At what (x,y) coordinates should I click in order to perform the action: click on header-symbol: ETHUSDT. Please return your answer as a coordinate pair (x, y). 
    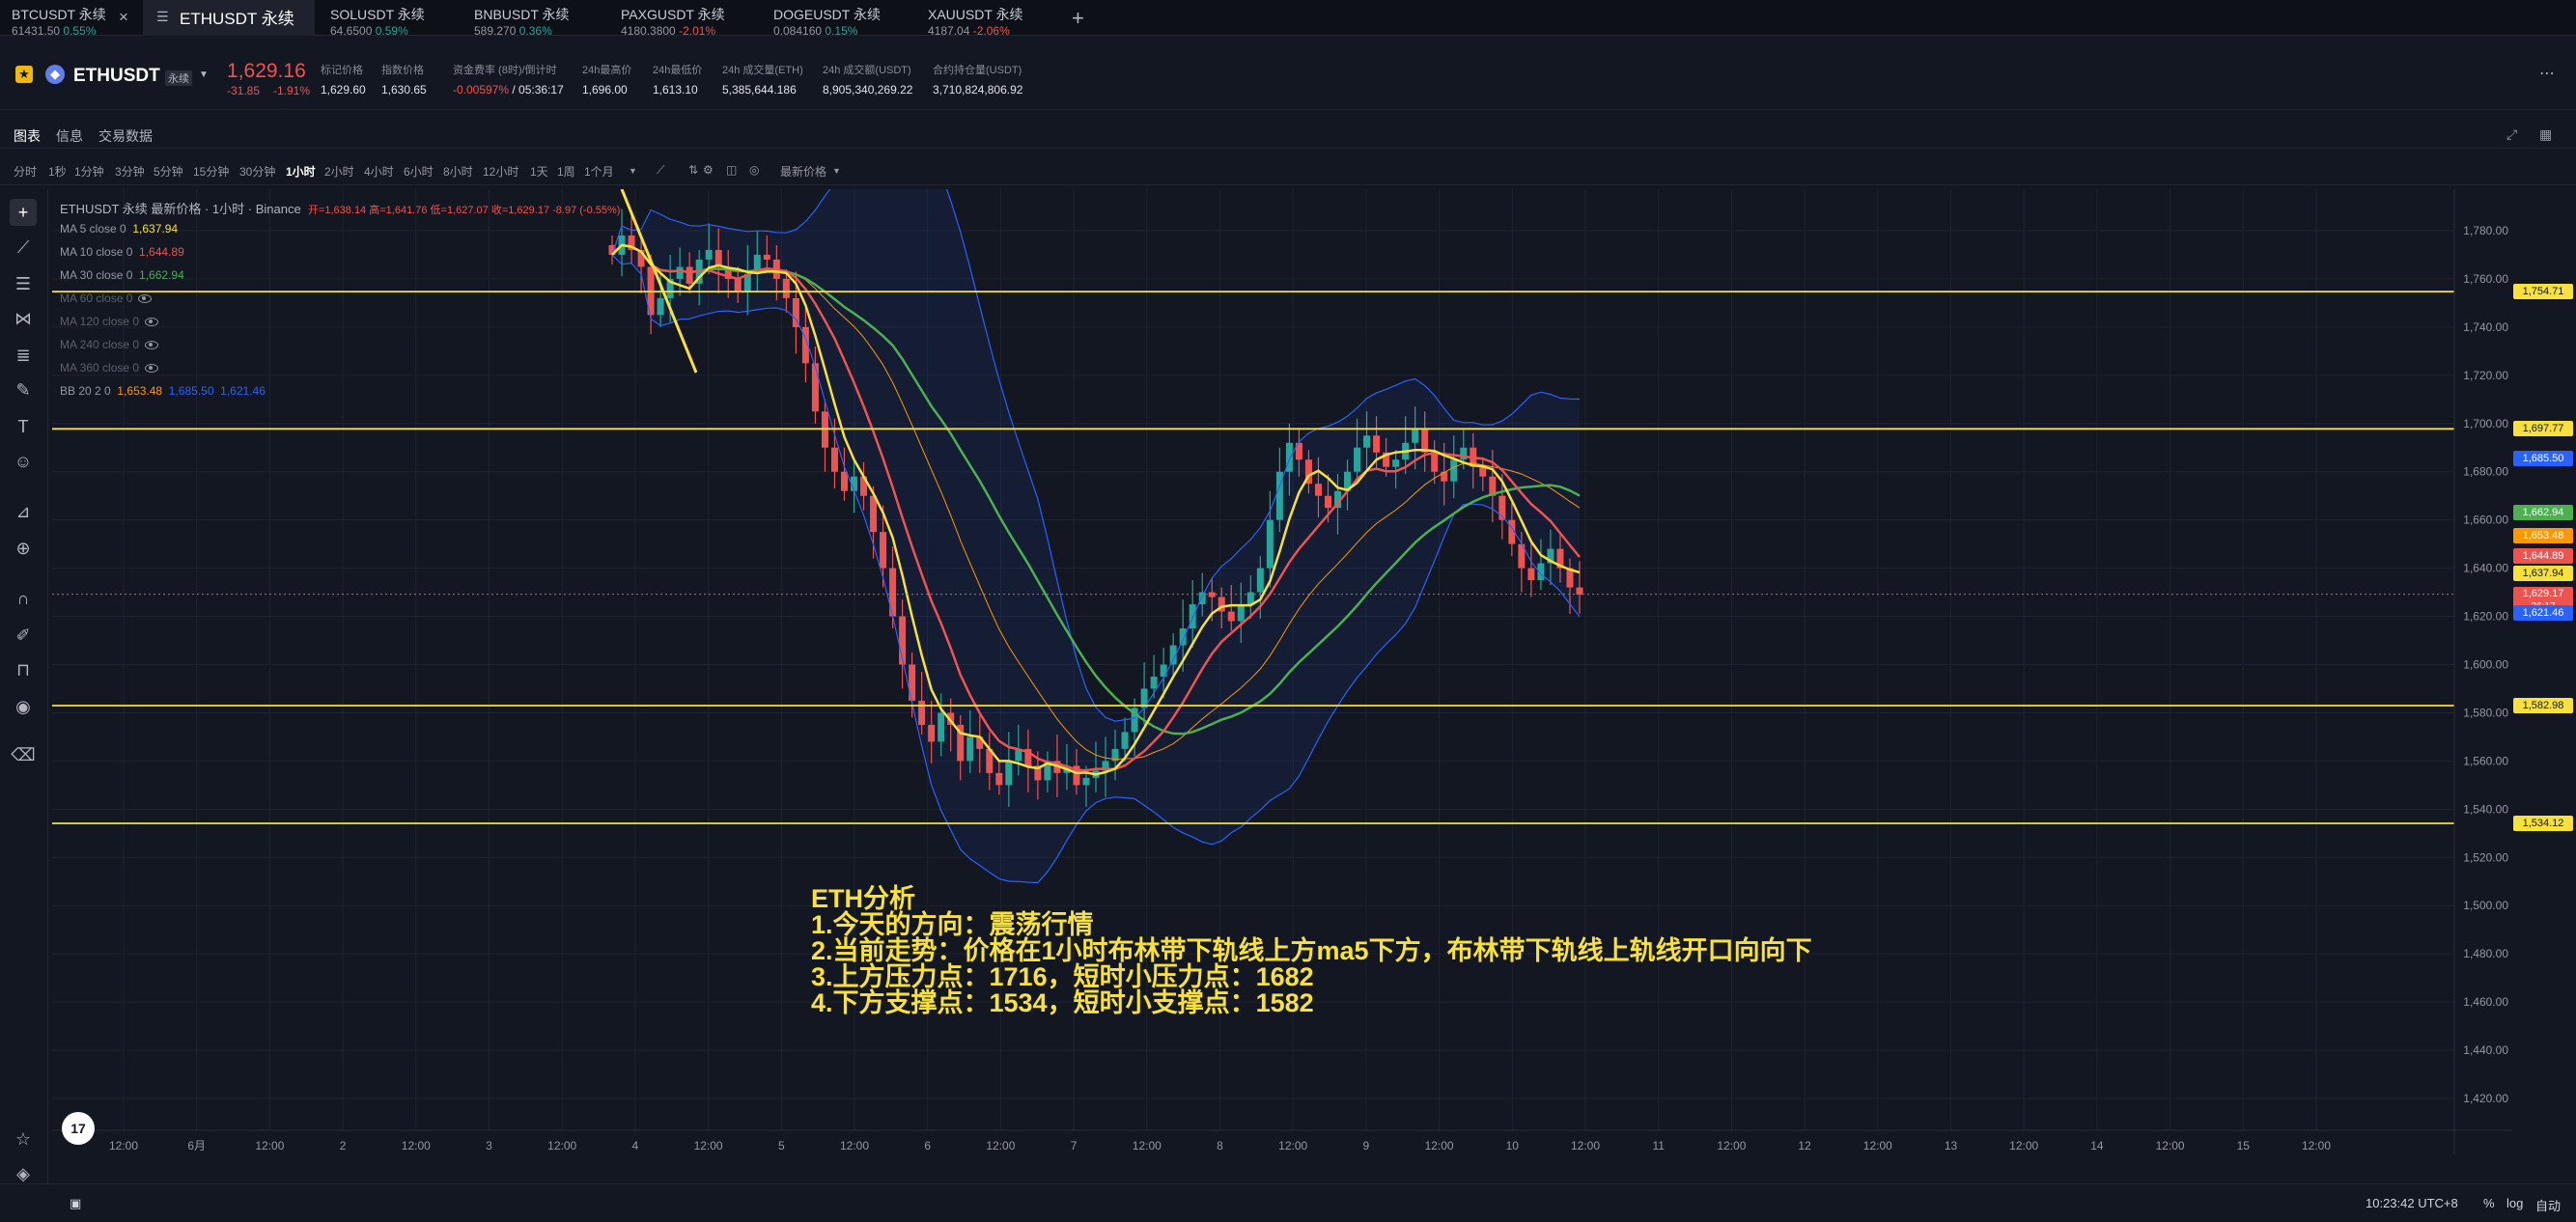
    Looking at the image, I should click on (117, 76).